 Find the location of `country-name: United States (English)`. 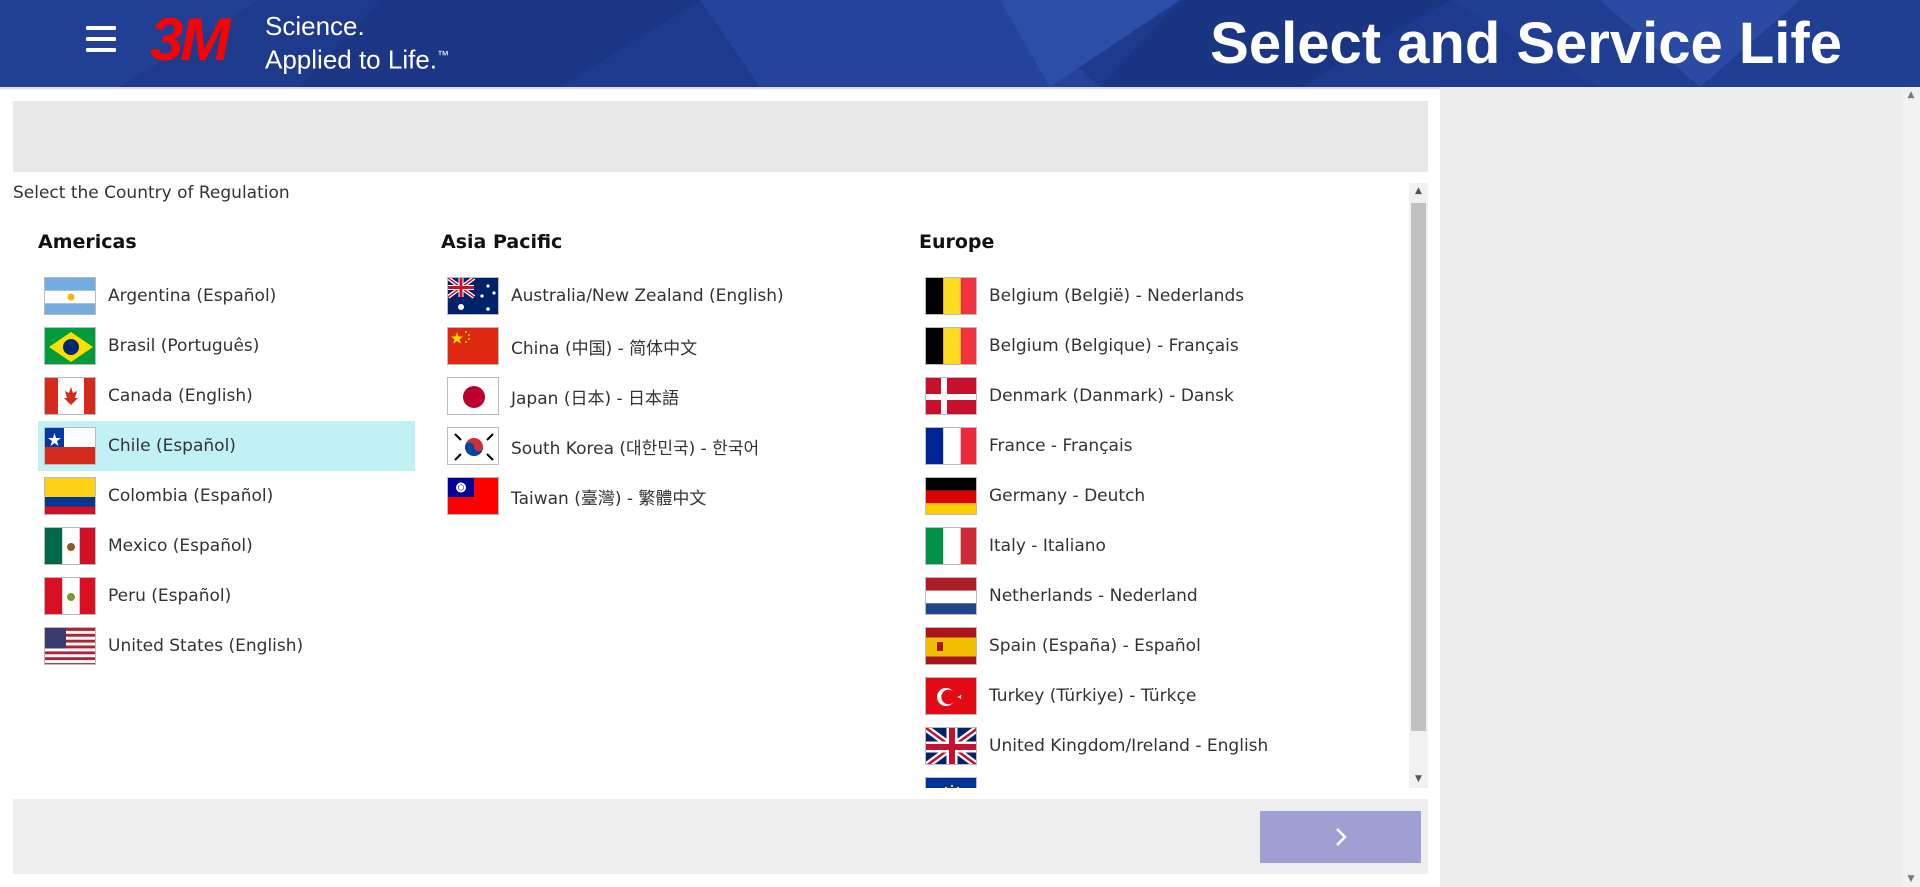

country-name: United States (English) is located at coordinates (206, 646).